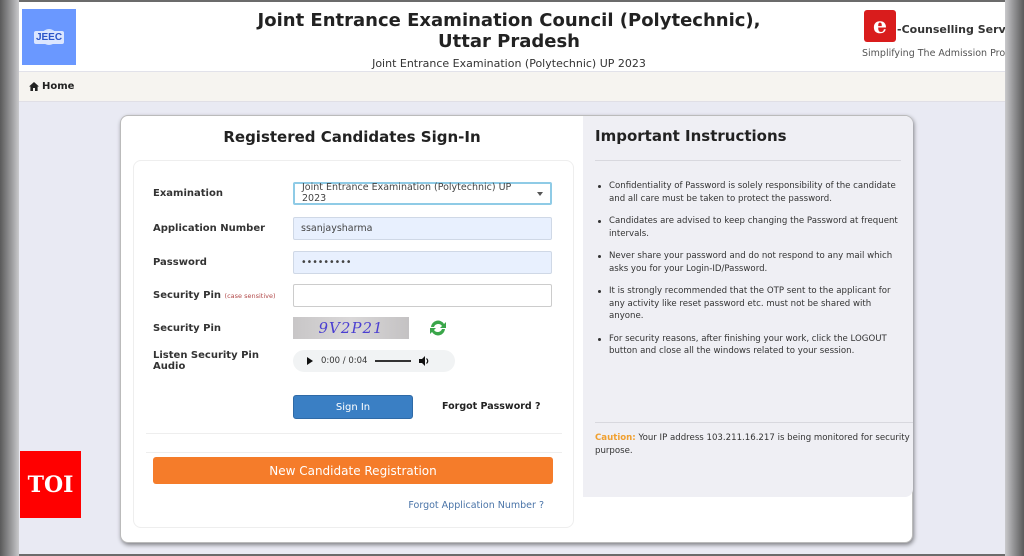 Image resolution: width=1024 pixels, height=556 pixels. What do you see at coordinates (353, 407) in the screenshot?
I see `signin-button: Sign In` at bounding box center [353, 407].